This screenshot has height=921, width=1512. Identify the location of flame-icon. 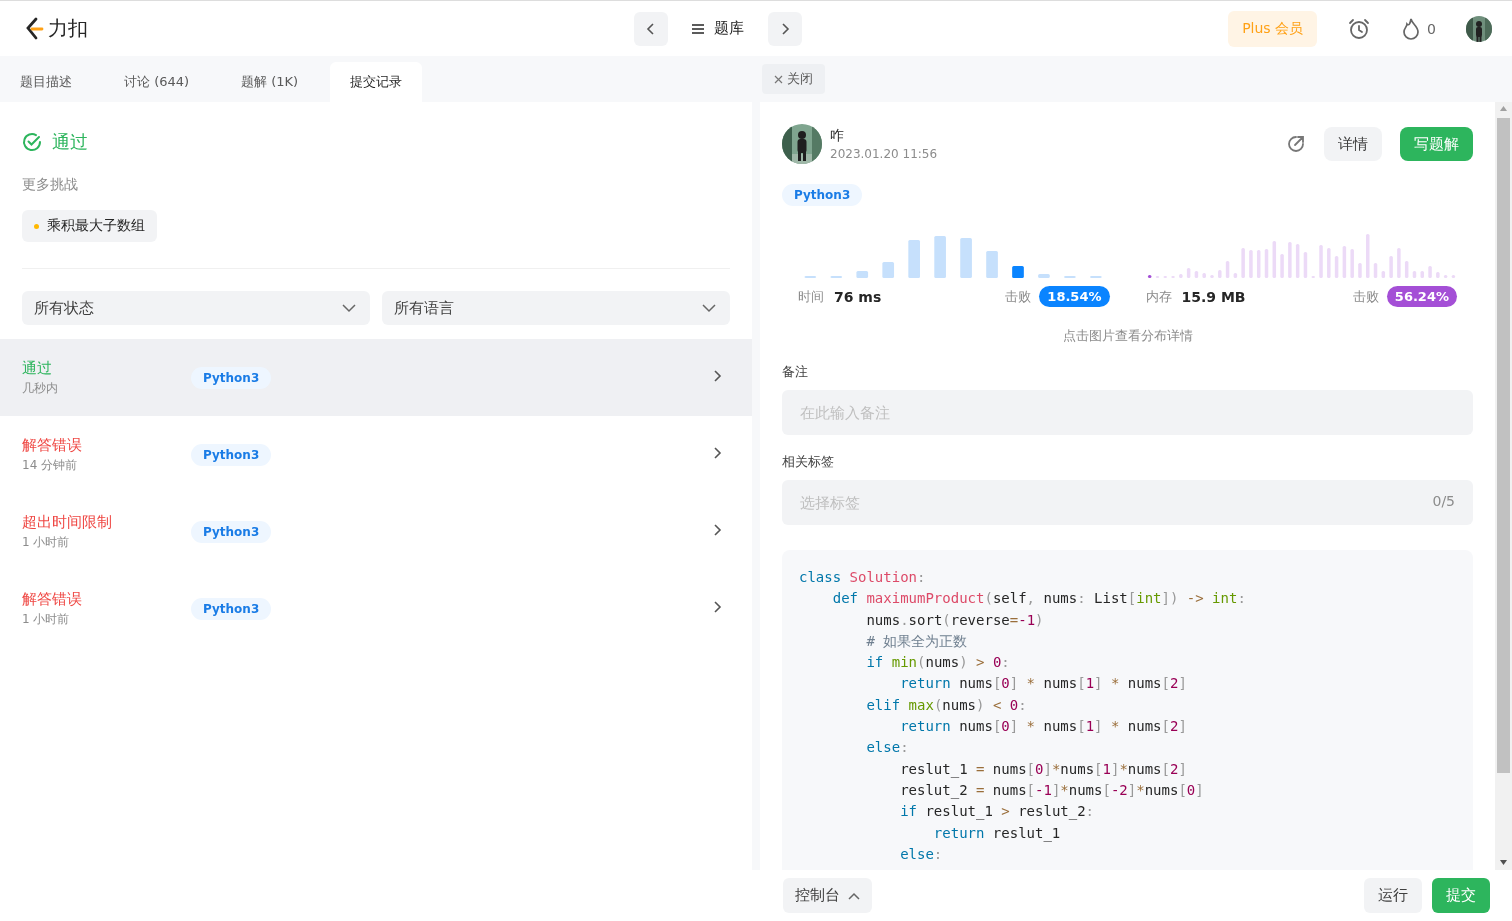
(1411, 28).